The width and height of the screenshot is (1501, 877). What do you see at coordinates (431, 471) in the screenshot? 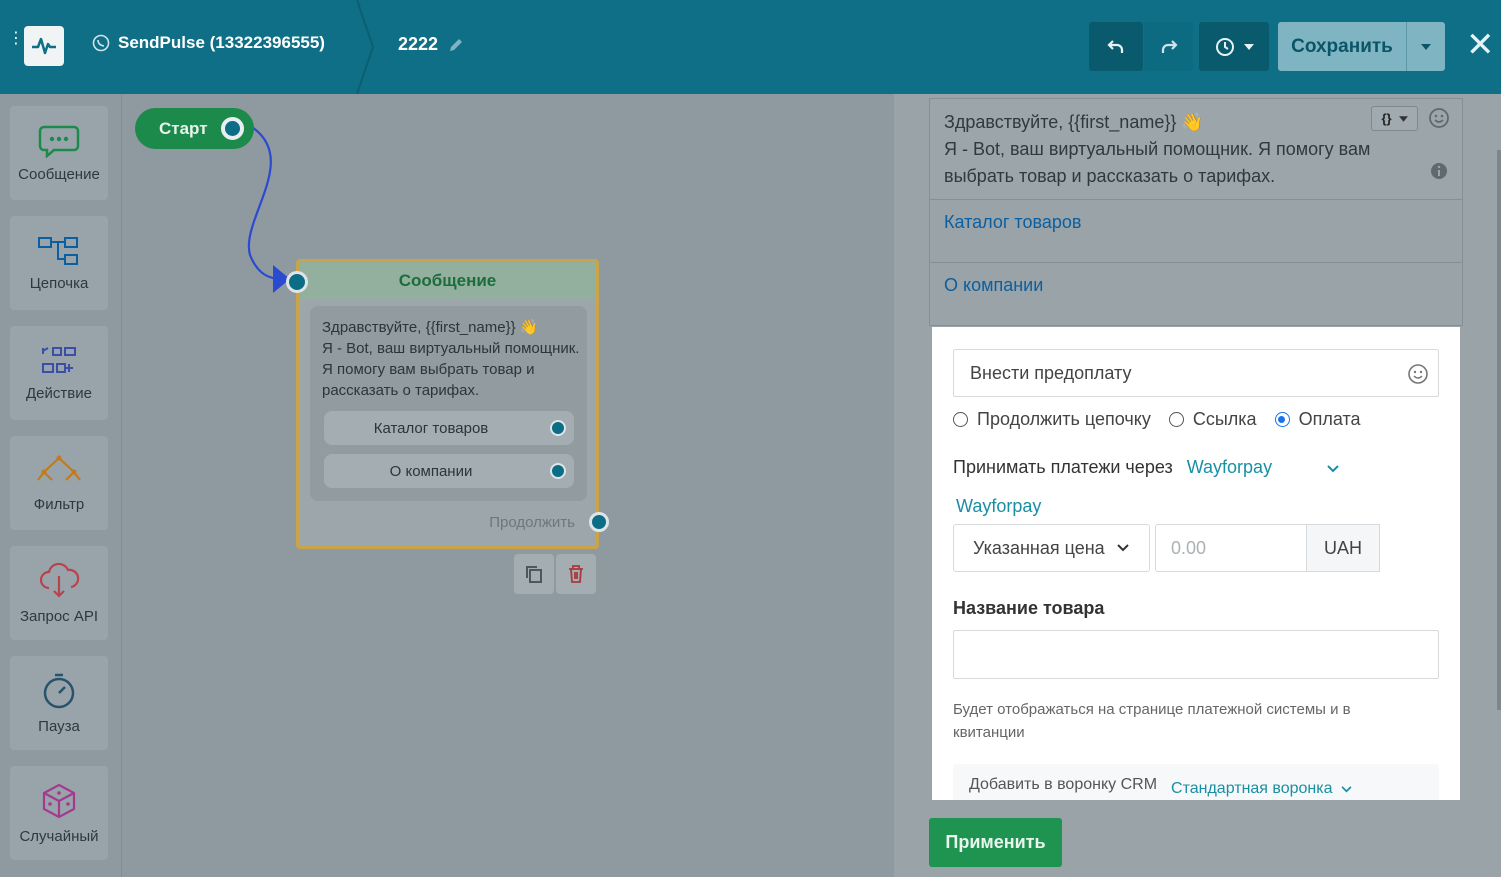
I see `node-button-label: О компании` at bounding box center [431, 471].